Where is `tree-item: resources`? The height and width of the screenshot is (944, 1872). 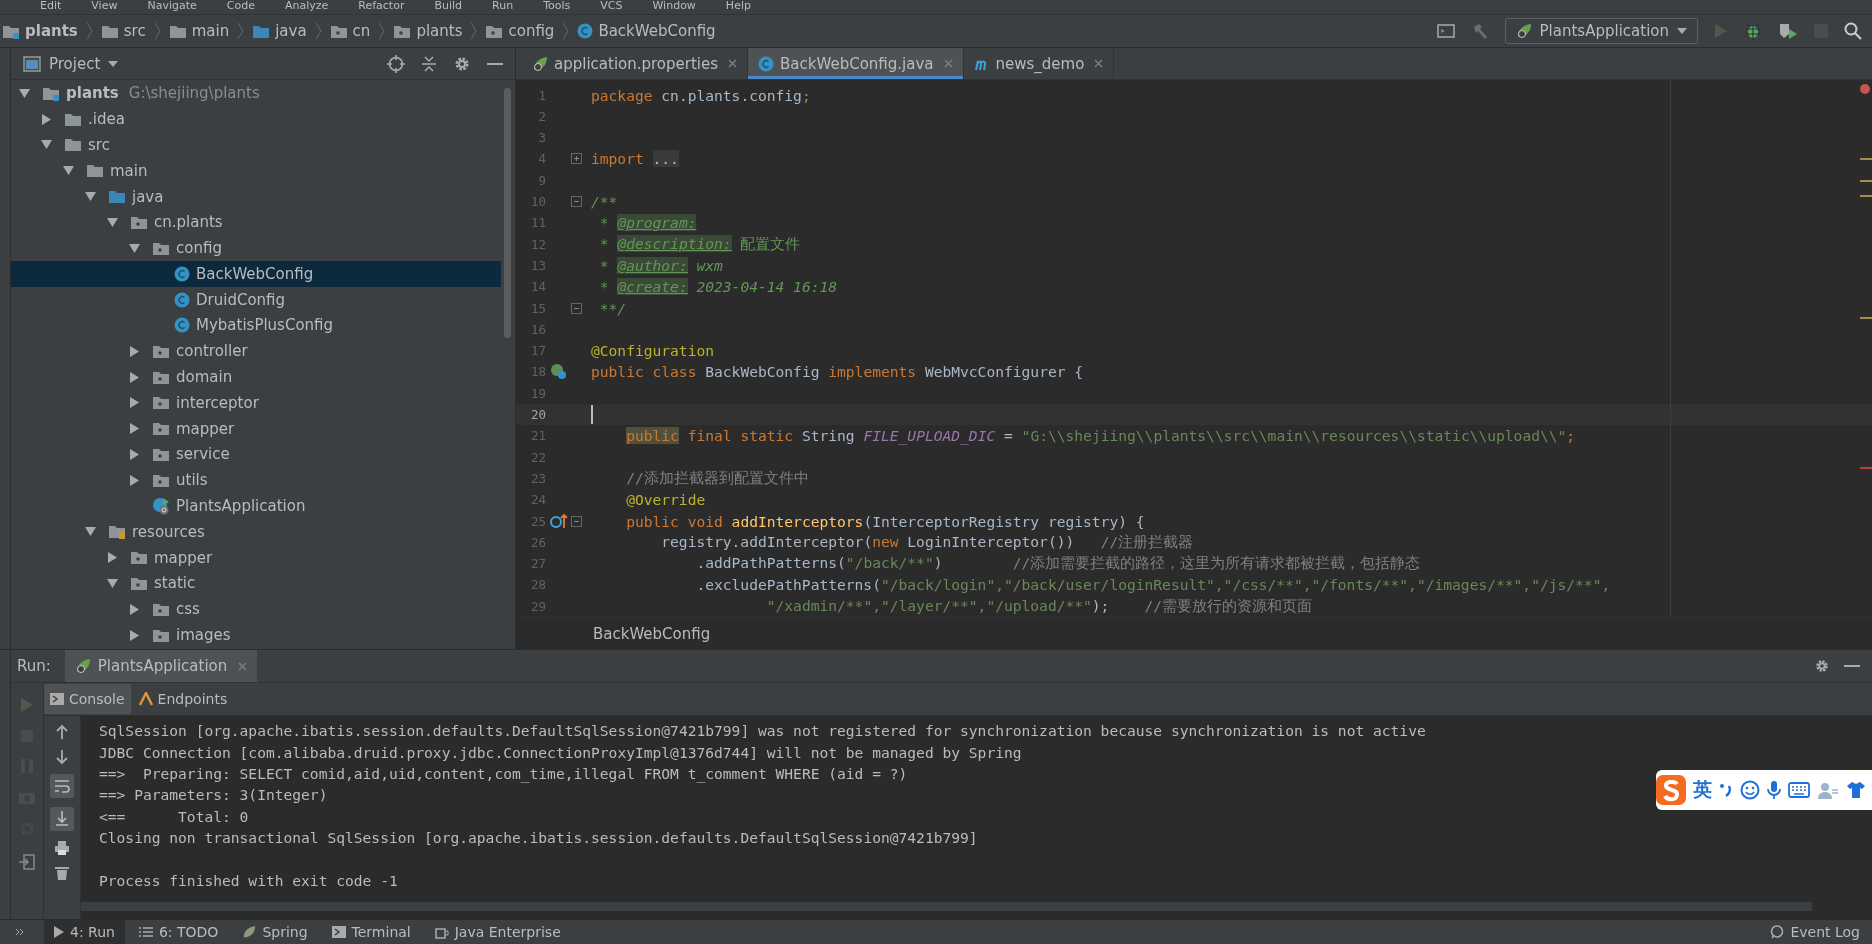
tree-item: resources is located at coordinates (256, 531).